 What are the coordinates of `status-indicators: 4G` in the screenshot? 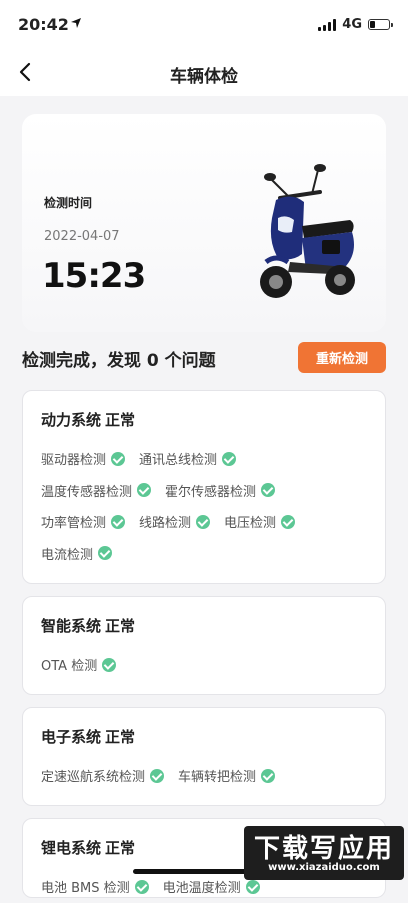 It's located at (355, 24).